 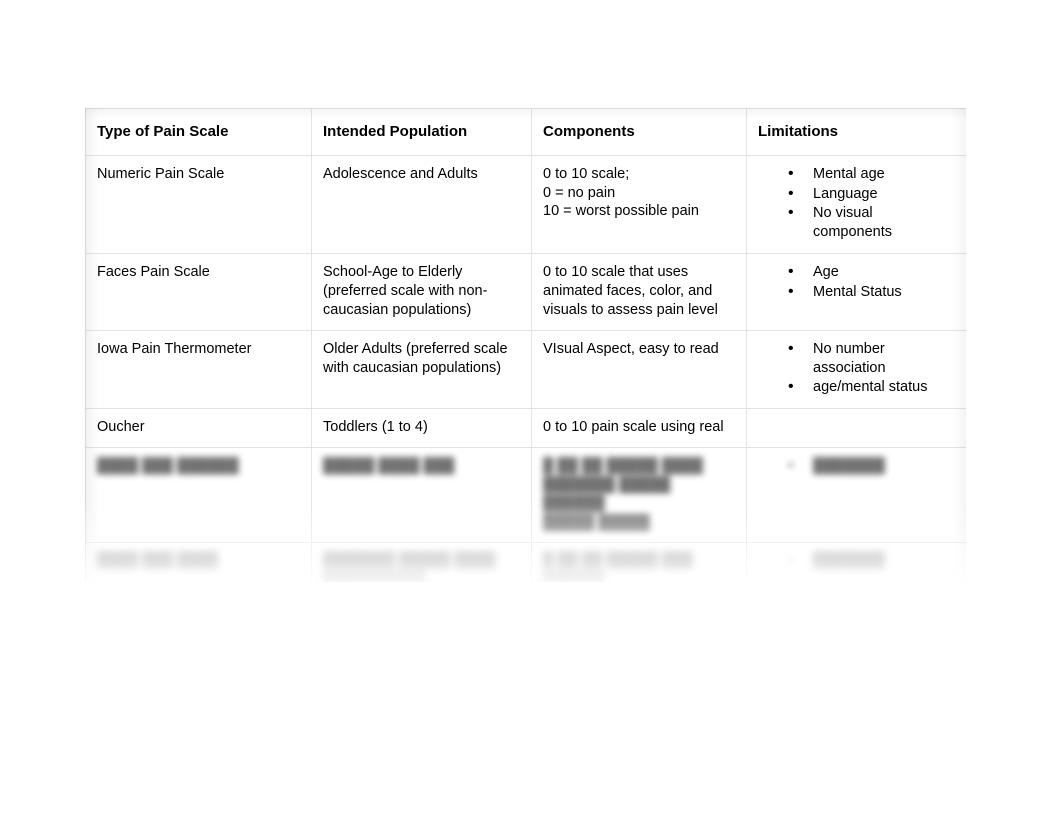 I want to click on pain-scale-name: Iowa Pain Thermometer, so click(x=174, y=348).